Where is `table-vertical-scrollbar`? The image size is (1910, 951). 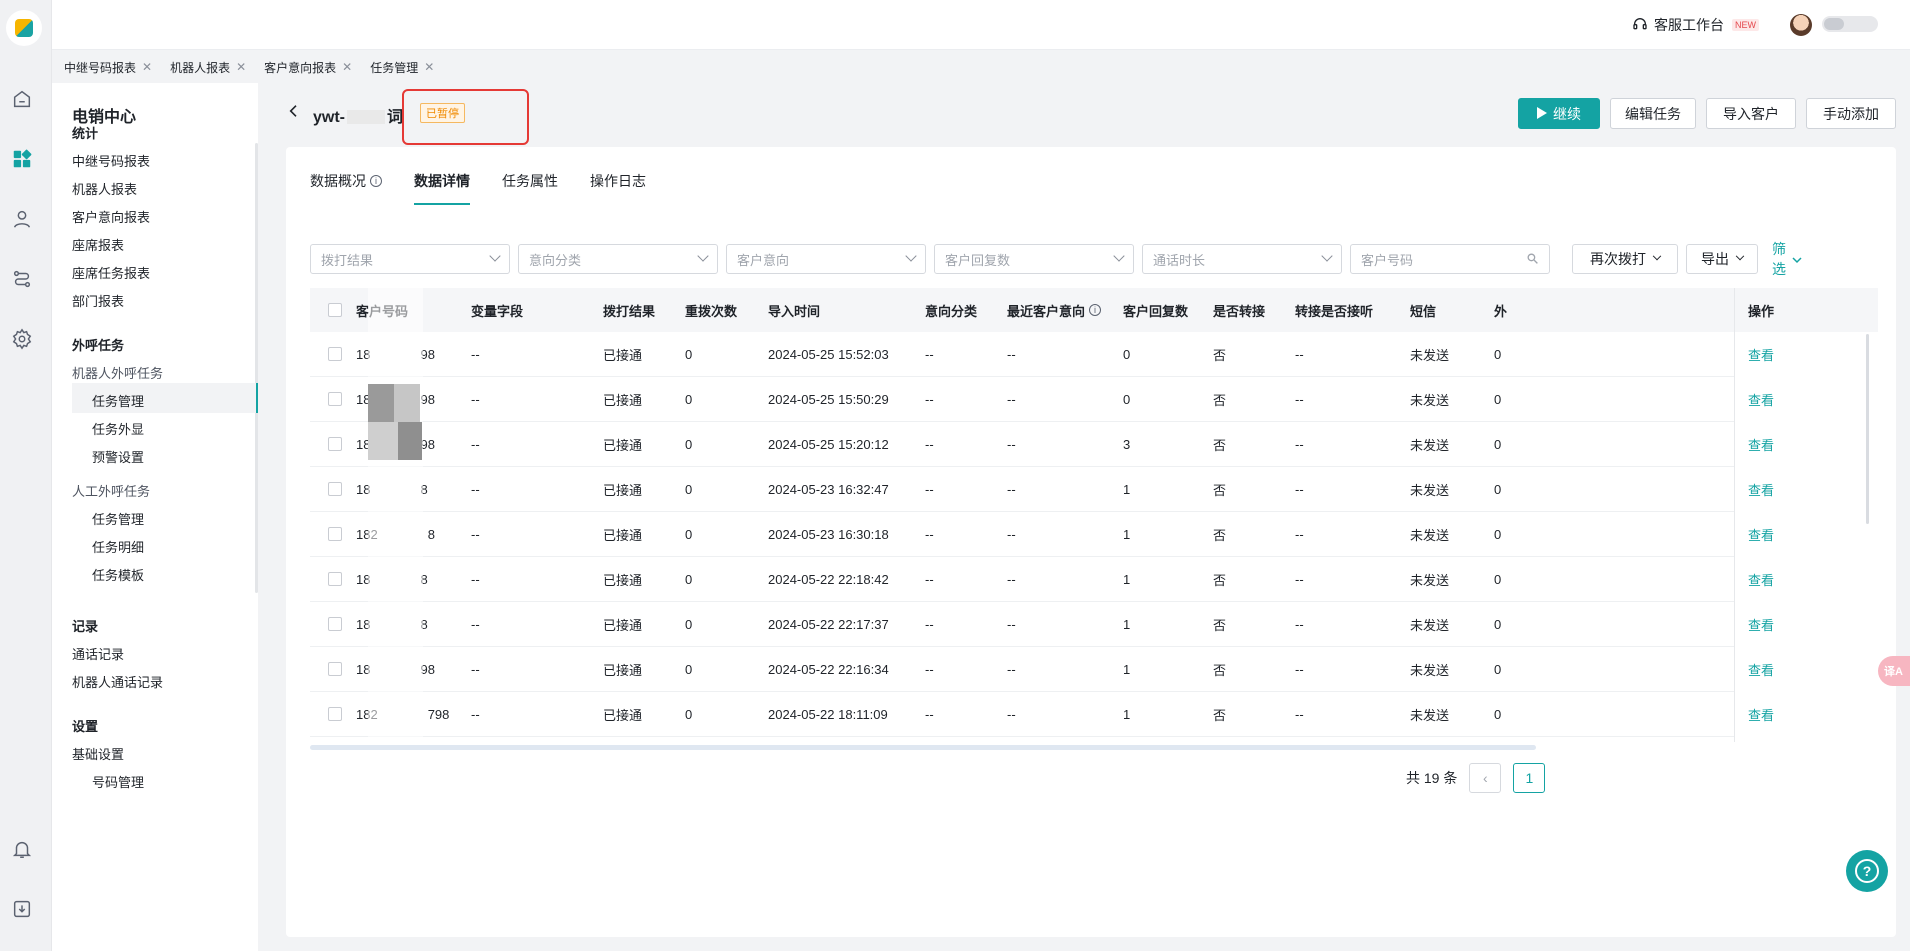 table-vertical-scrollbar is located at coordinates (1867, 429).